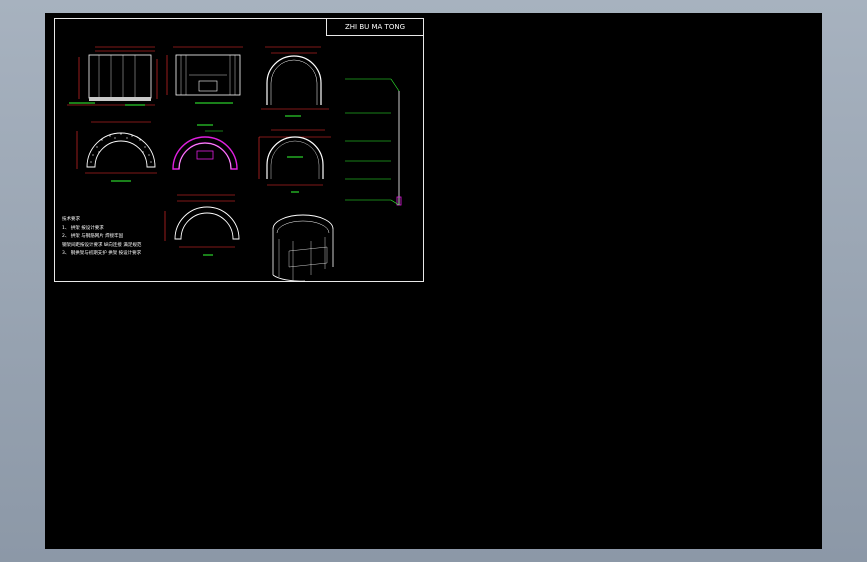 The image size is (867, 562). What do you see at coordinates (116, 151) in the screenshot?
I see `section-view` at bounding box center [116, 151].